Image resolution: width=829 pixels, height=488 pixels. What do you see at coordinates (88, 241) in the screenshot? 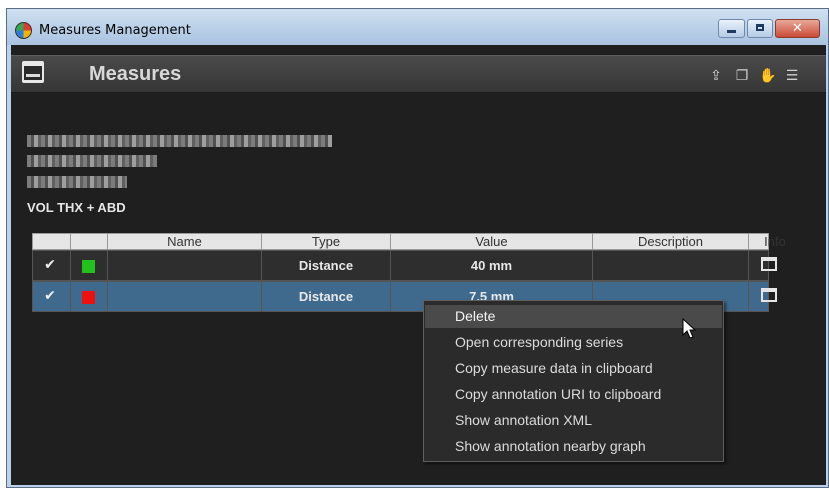
I see `column-header-color` at bounding box center [88, 241].